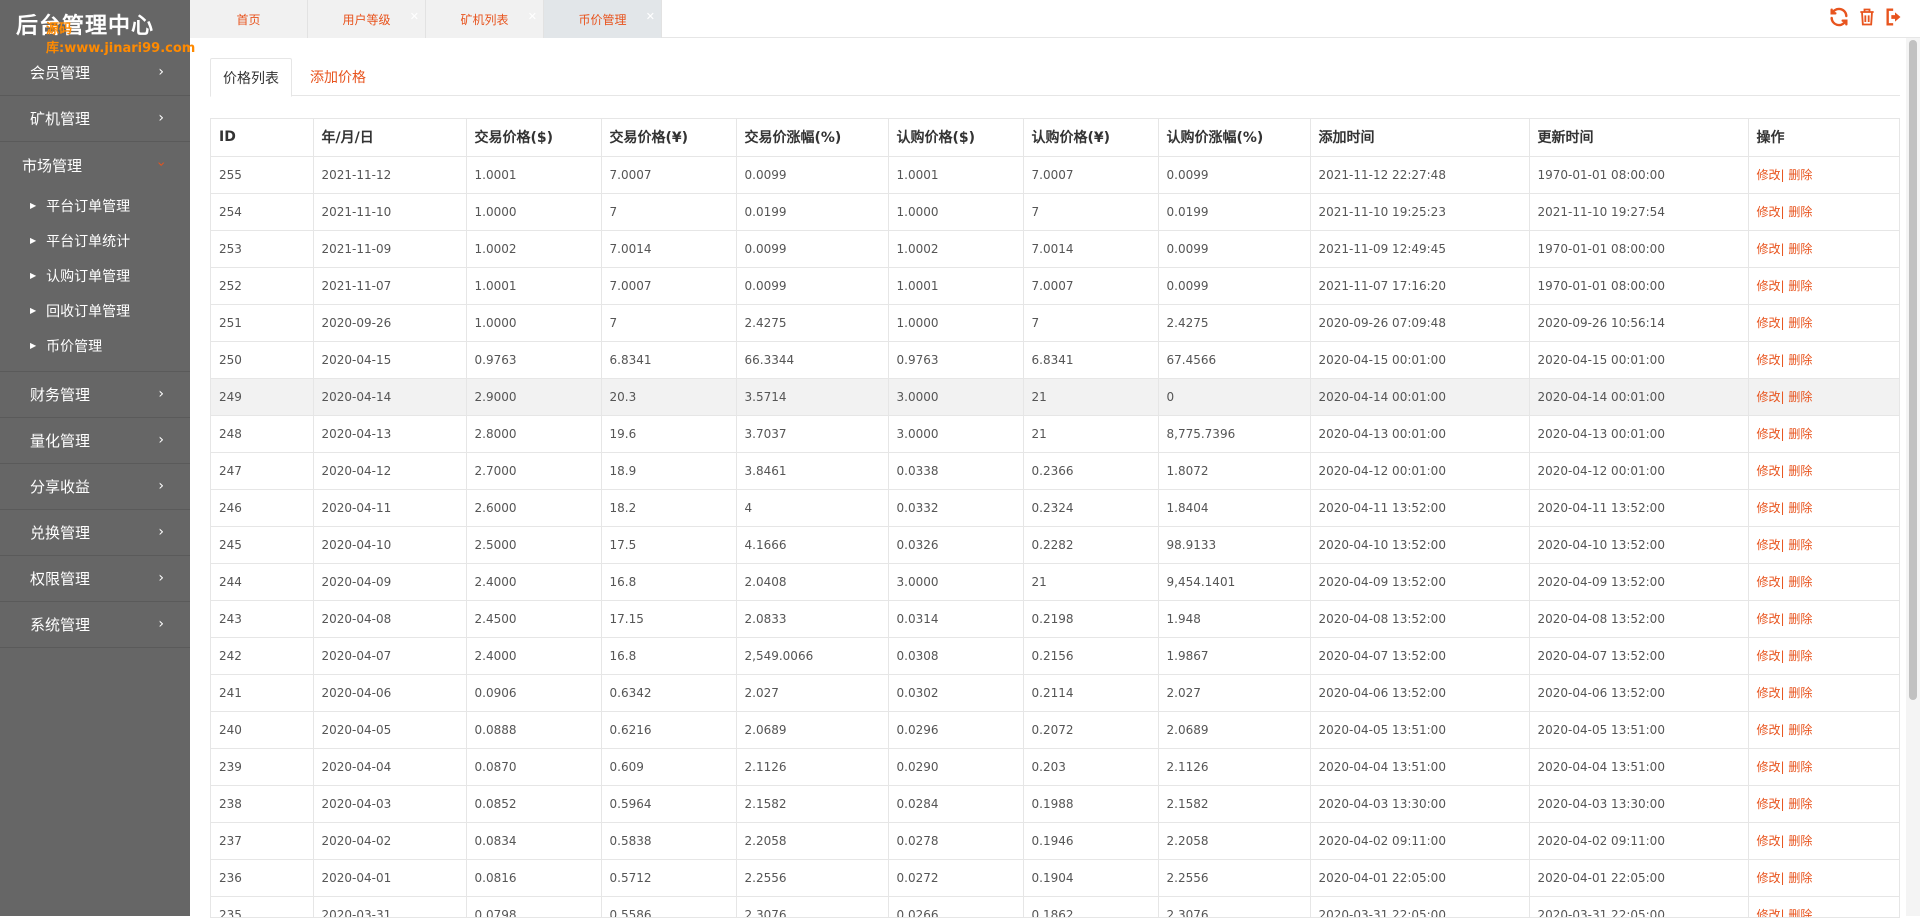 The height and width of the screenshot is (918, 1920). I want to click on sidebar-subitem: ▶ 平台订单管理, so click(95, 205).